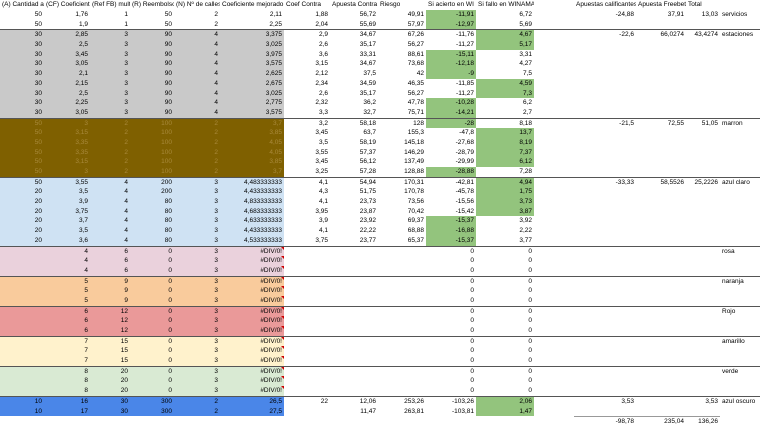  I want to click on cell: 3,2, so click(307, 124).